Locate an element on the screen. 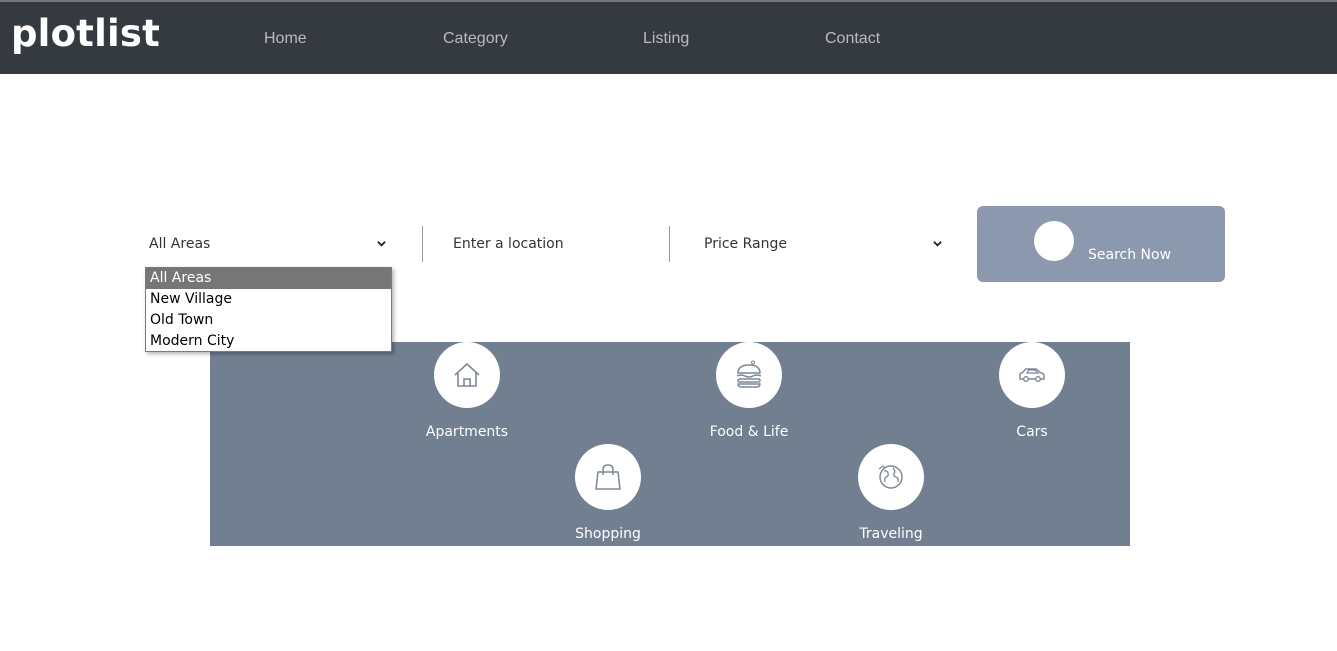 This screenshot has width=1337, height=651. area-select: All Areas is located at coordinates (270, 244).